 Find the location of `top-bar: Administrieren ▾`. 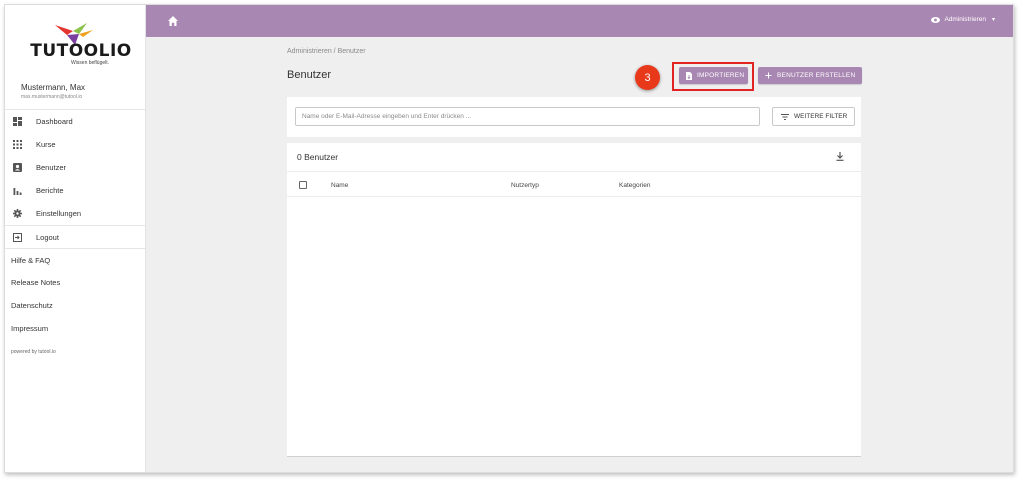

top-bar: Administrieren ▾ is located at coordinates (579, 21).